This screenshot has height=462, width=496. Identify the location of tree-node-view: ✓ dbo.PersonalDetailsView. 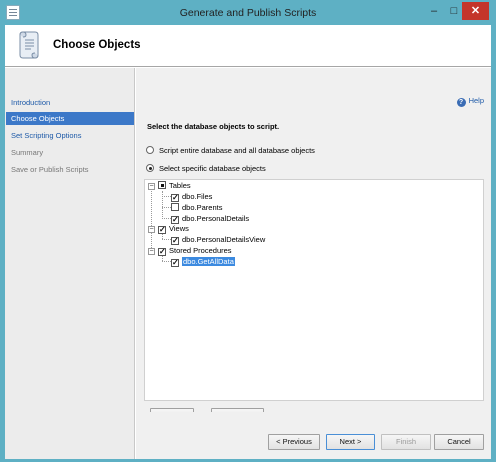
(218, 239).